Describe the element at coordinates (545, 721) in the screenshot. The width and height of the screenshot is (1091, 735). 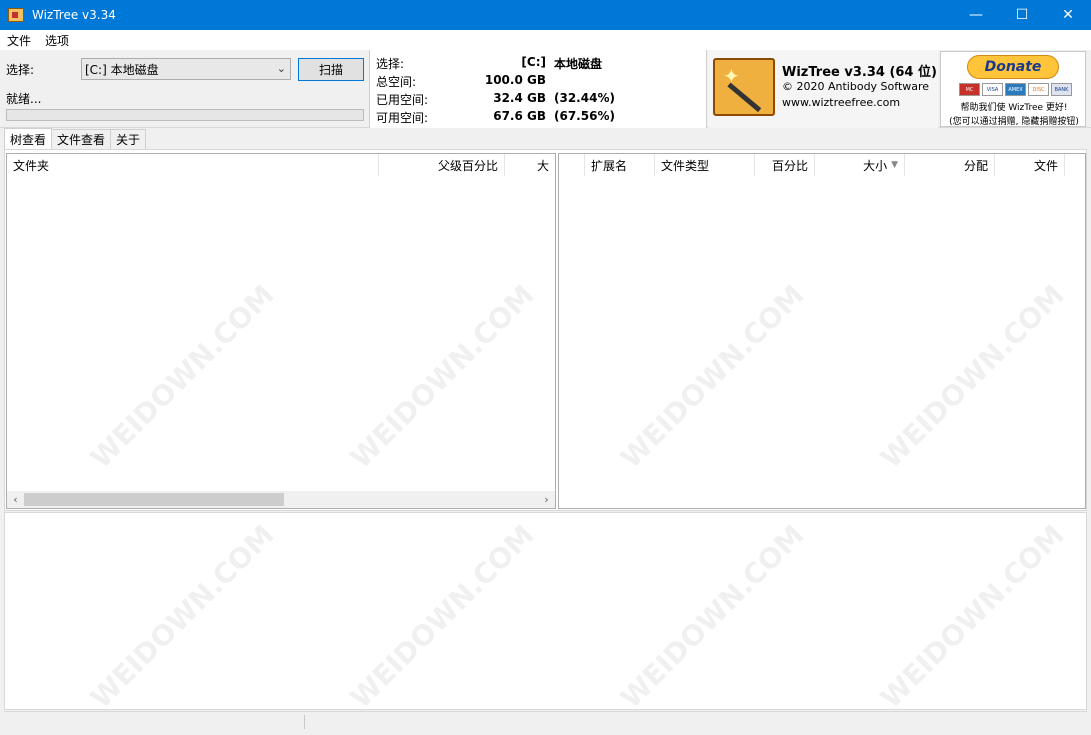
I see `status-bar` at that location.